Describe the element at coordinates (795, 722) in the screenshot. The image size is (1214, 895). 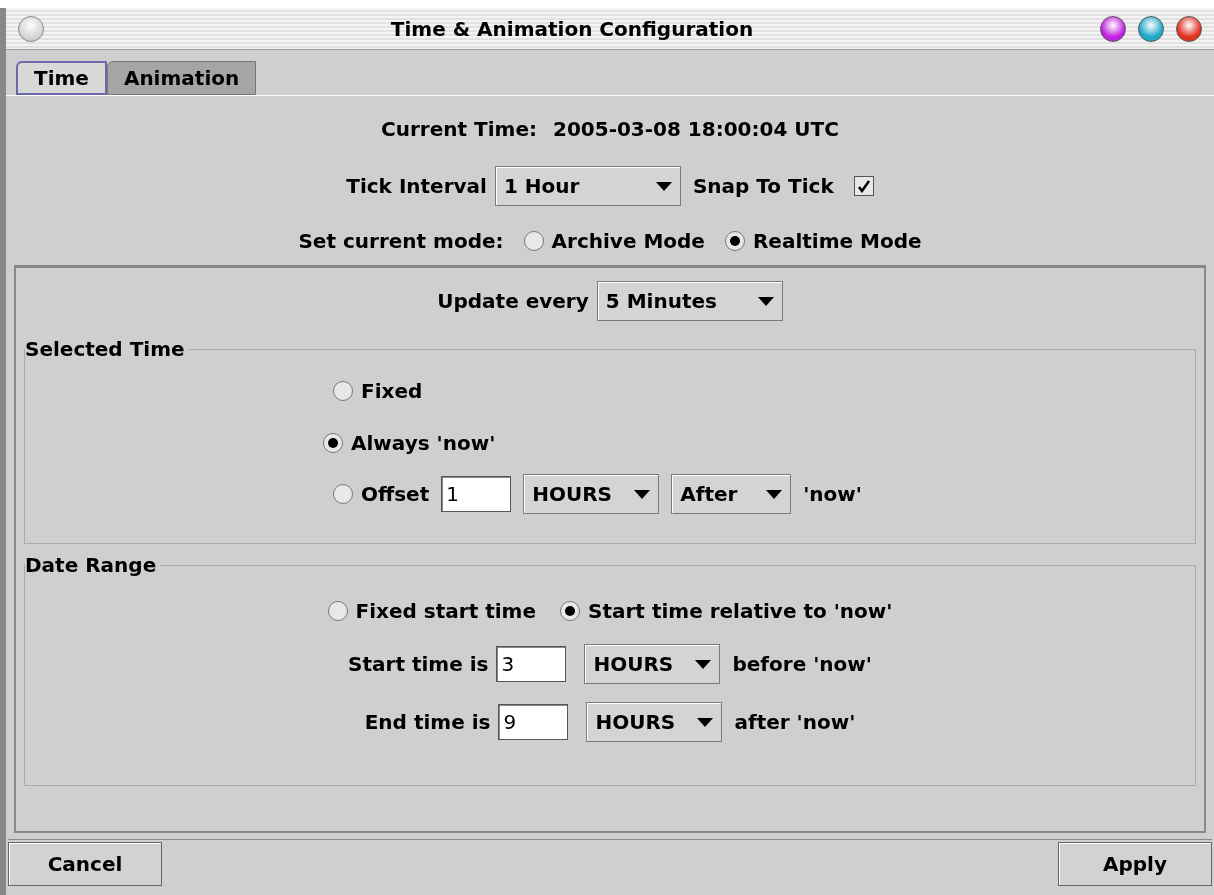
I see `suffix-label: after 'now'` at that location.